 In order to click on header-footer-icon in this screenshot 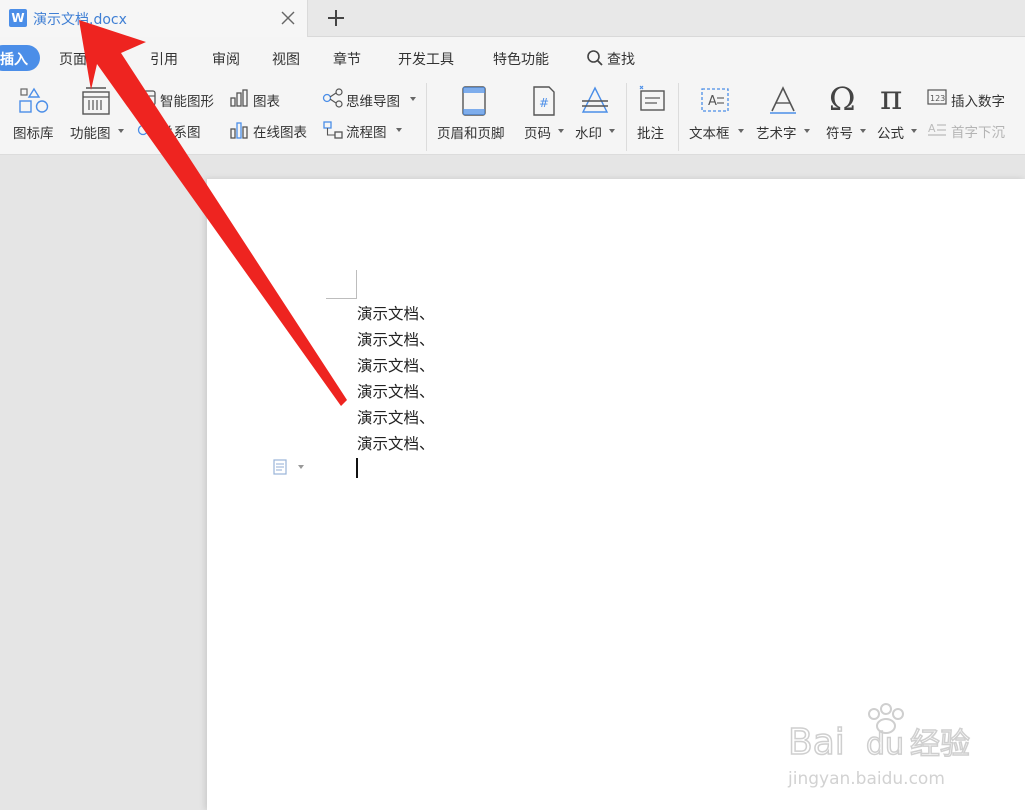, I will do `click(474, 101)`.